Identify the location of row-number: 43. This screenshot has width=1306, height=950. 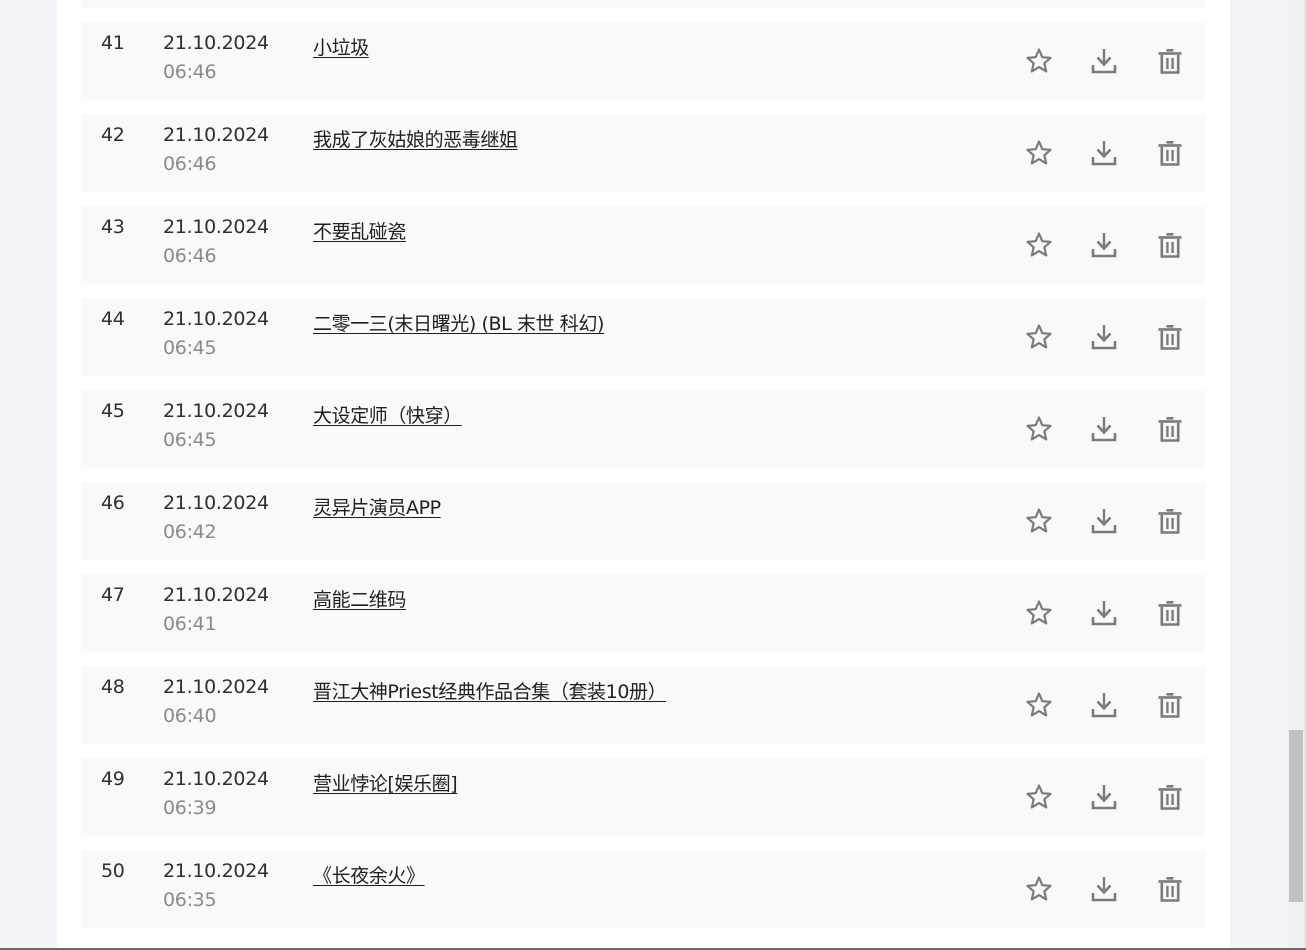
(113, 227).